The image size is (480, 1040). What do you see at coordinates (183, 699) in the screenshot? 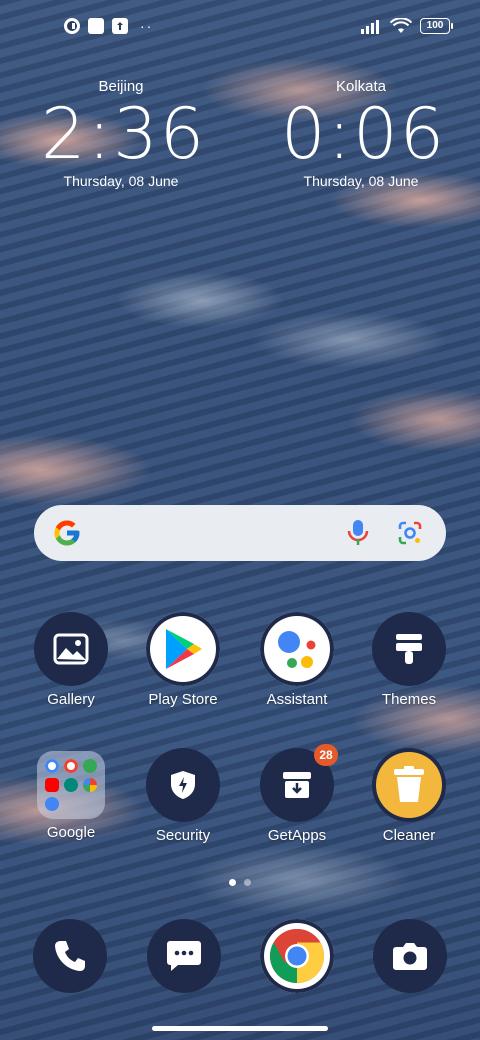
I see `app-label: Play Store` at bounding box center [183, 699].